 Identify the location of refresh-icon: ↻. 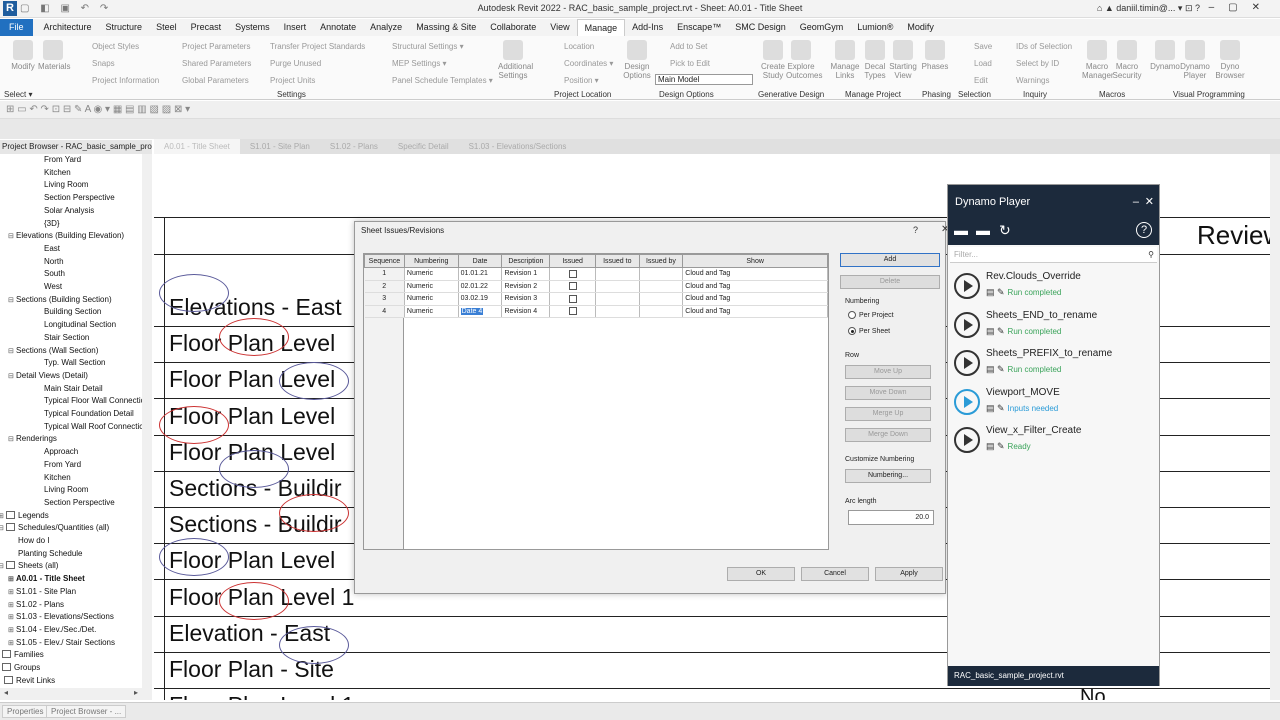
(1005, 230).